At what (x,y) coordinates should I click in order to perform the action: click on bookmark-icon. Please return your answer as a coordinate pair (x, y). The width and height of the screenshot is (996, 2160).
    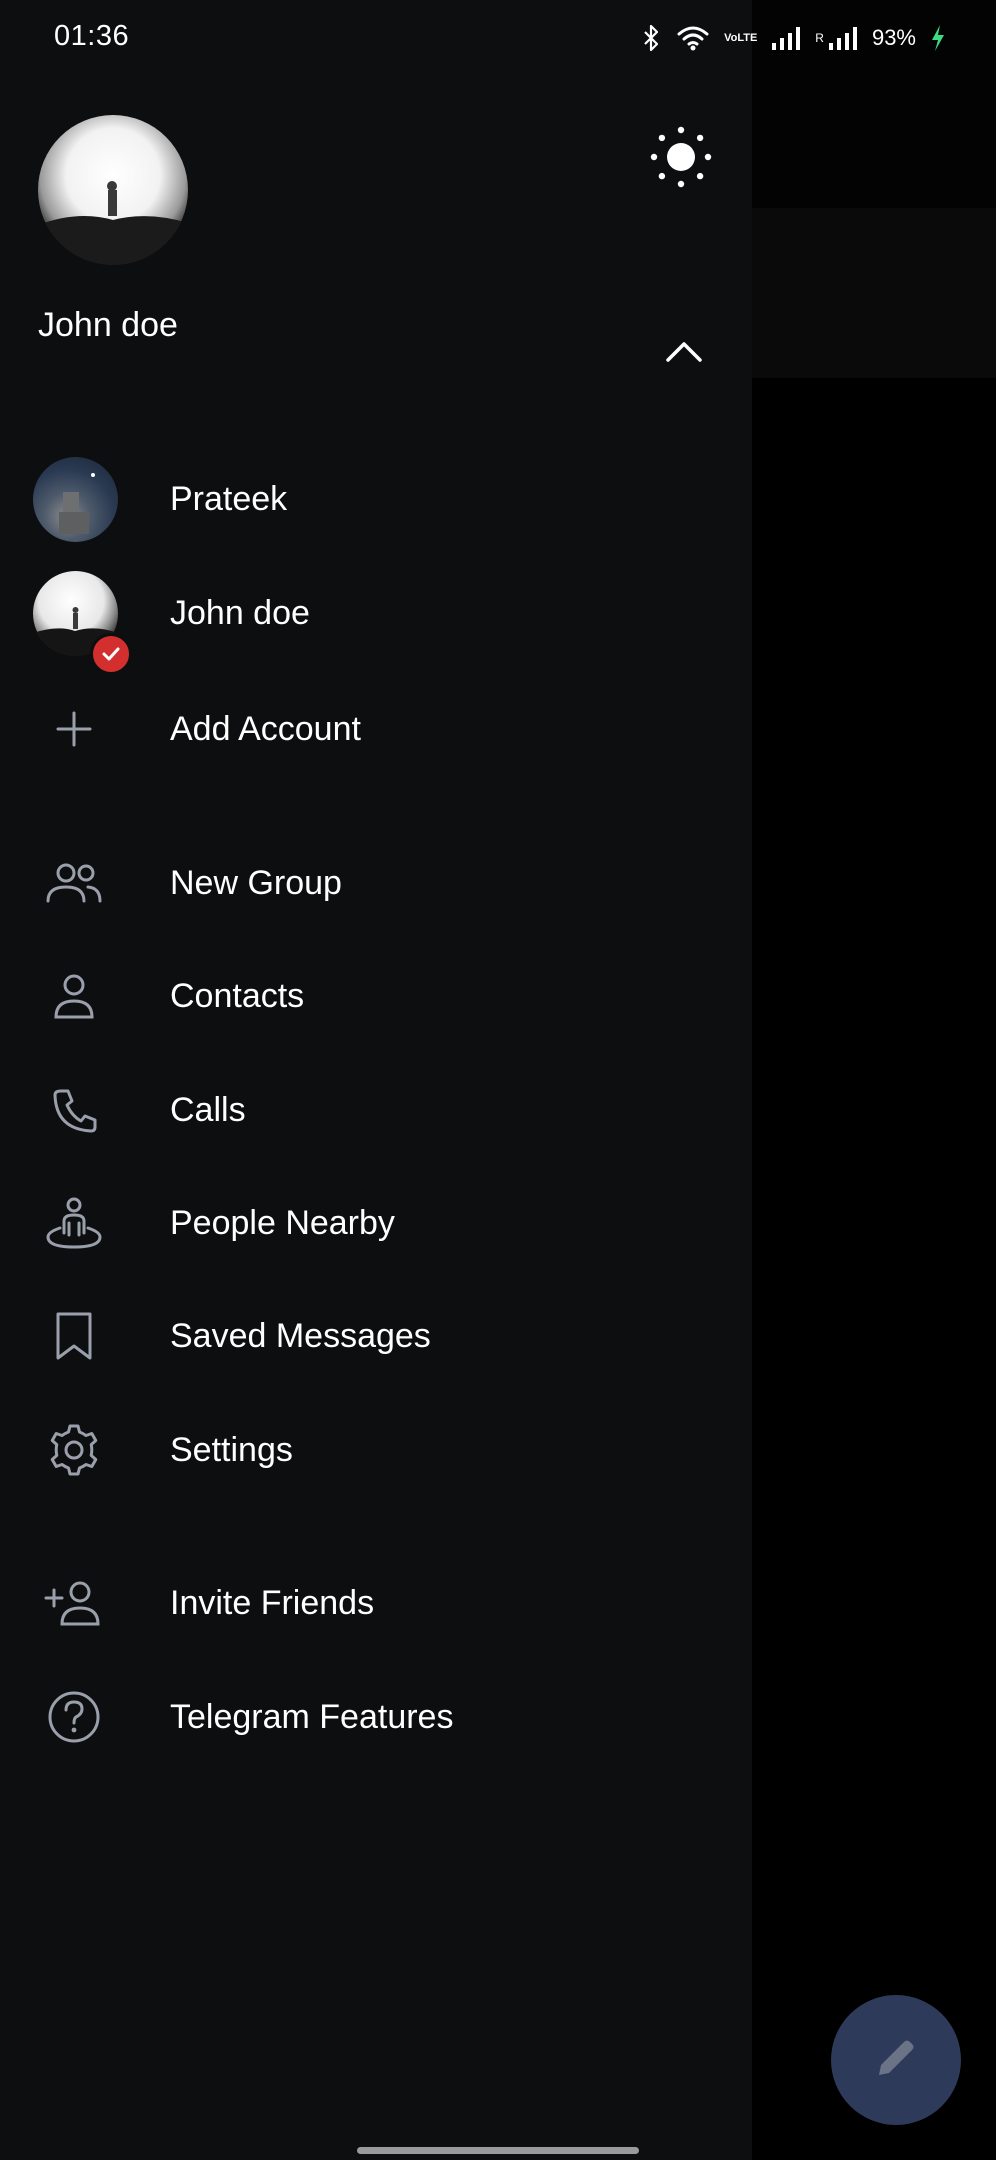
    Looking at the image, I should click on (74, 1336).